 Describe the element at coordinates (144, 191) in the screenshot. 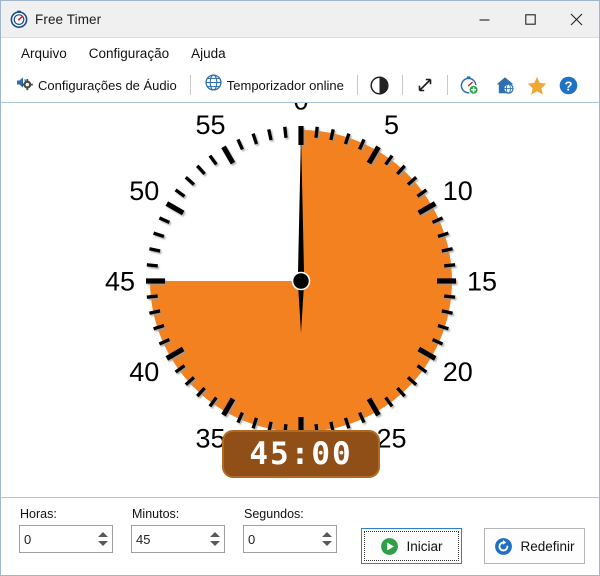

I see `clock-number-50: 50` at that location.